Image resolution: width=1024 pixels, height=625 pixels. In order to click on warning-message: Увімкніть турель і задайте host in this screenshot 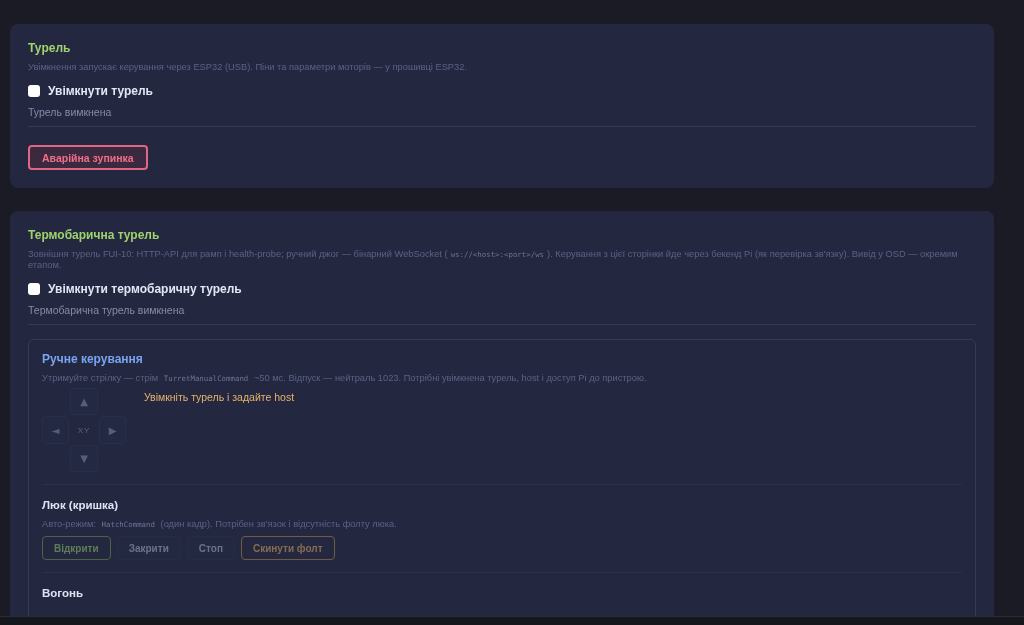, I will do `click(219, 397)`.